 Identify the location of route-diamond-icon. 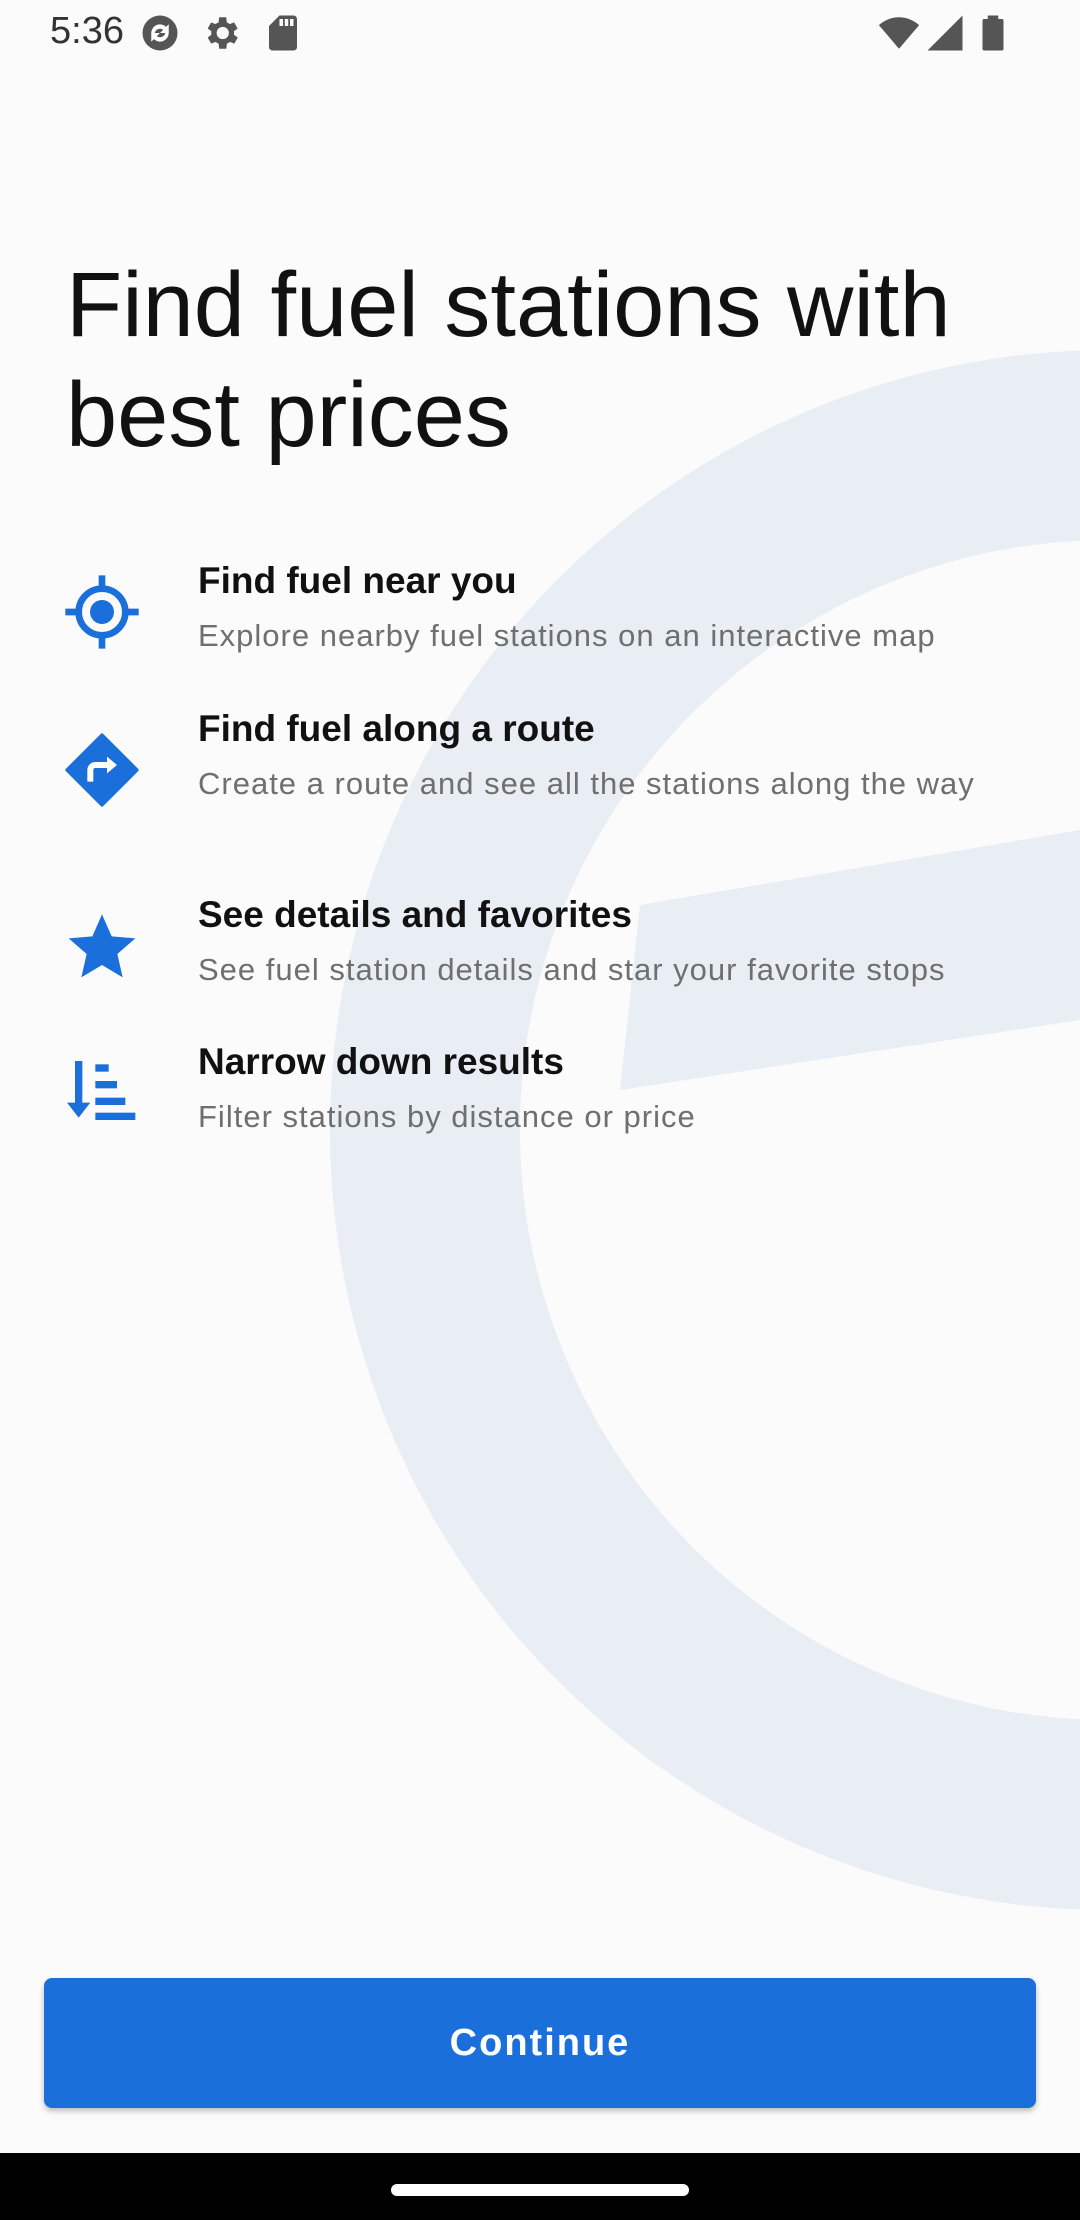
(102, 770).